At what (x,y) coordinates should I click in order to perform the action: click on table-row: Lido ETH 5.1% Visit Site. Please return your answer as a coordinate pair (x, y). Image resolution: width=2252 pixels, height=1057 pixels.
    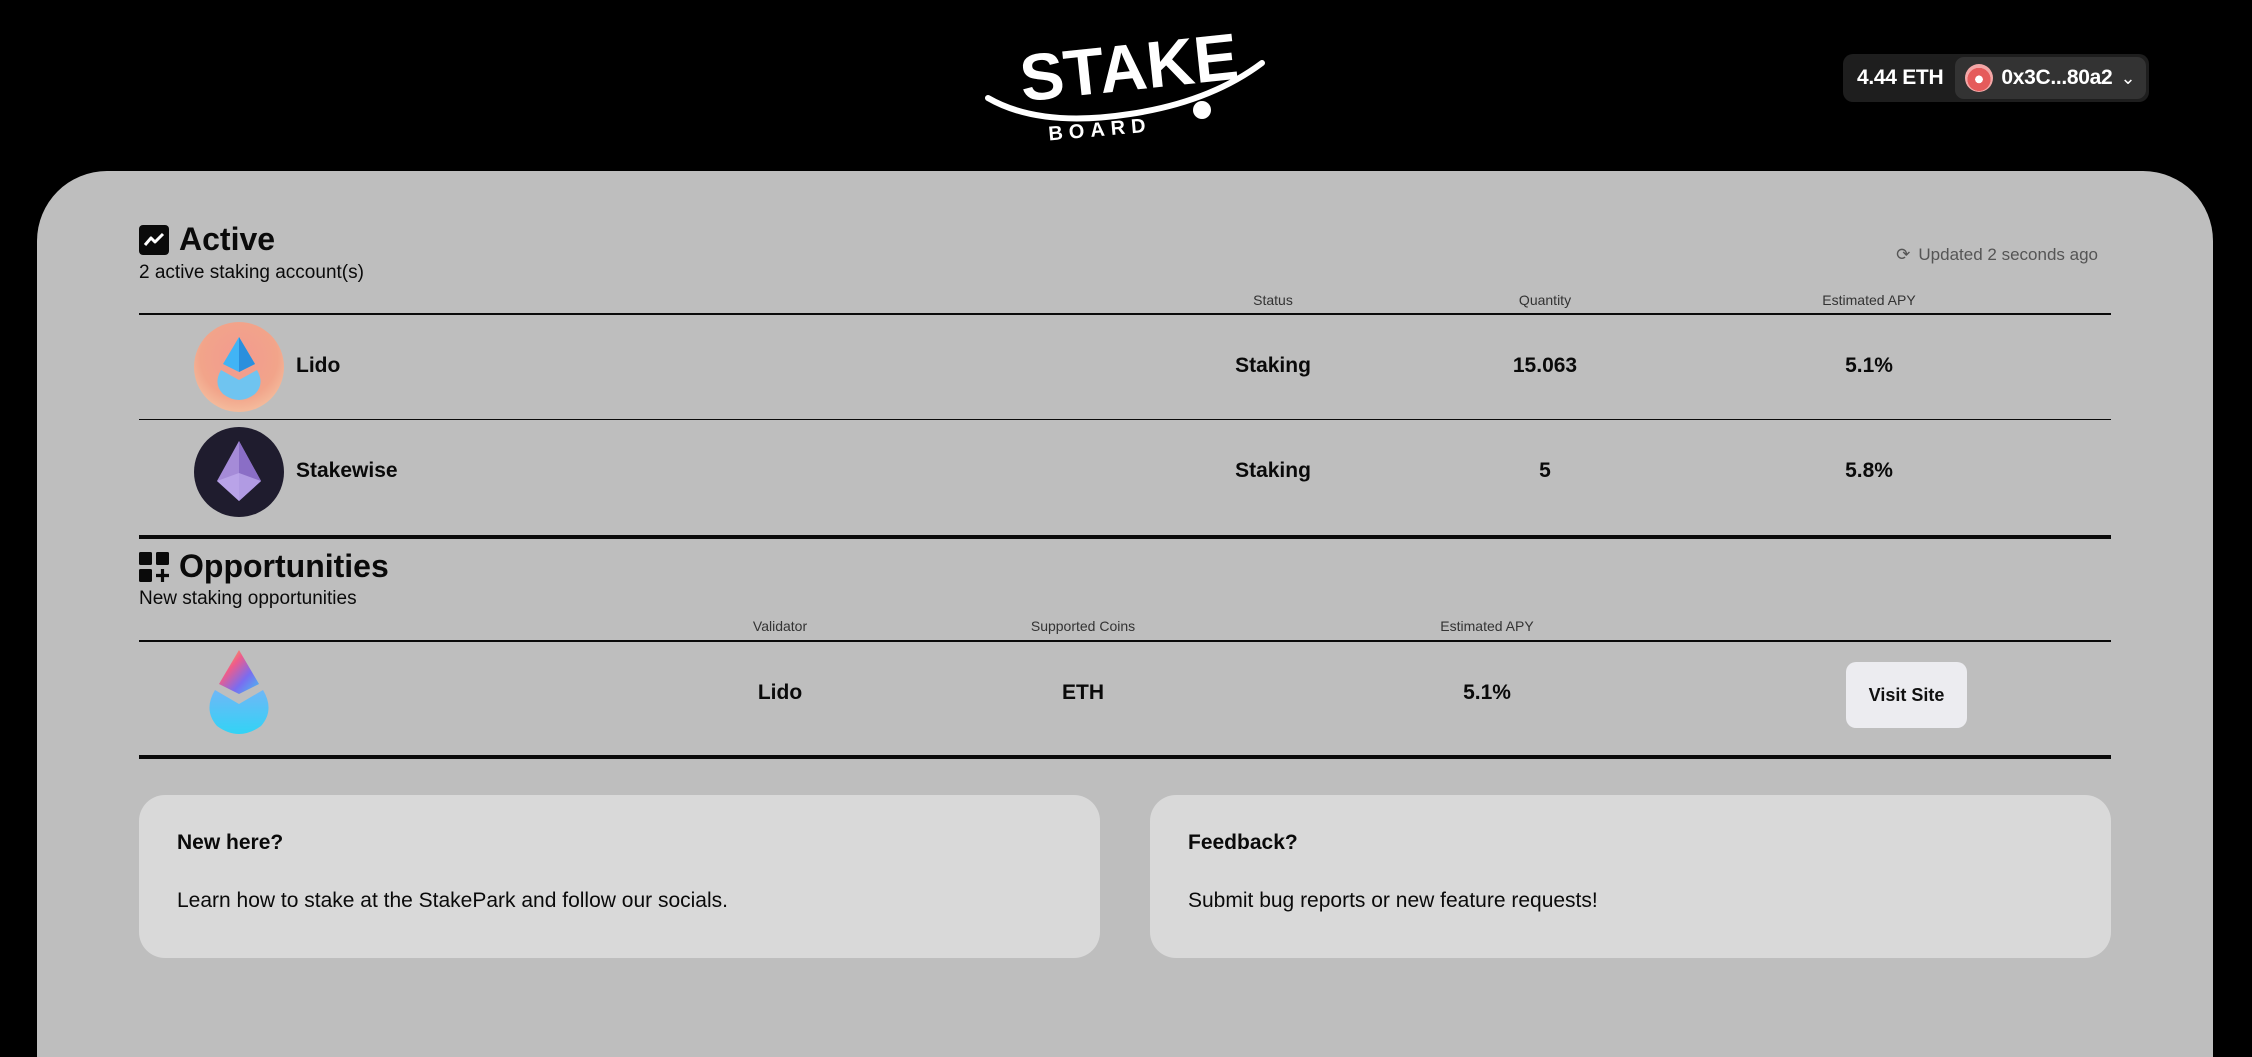
    Looking at the image, I should click on (1125, 694).